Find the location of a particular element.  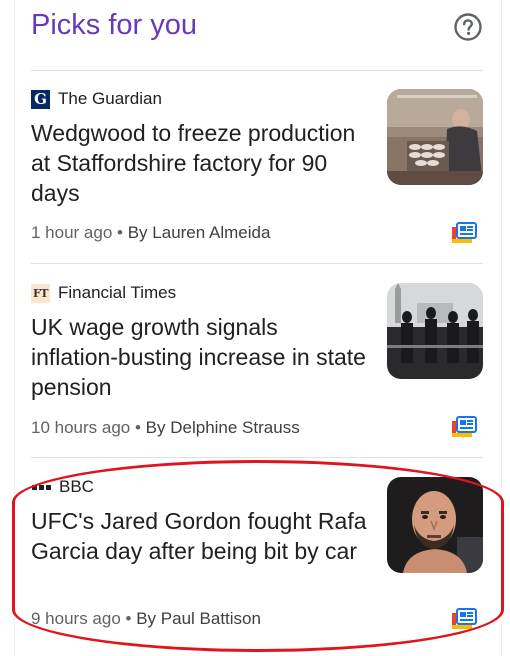

source-name: Financial Times is located at coordinates (117, 292).